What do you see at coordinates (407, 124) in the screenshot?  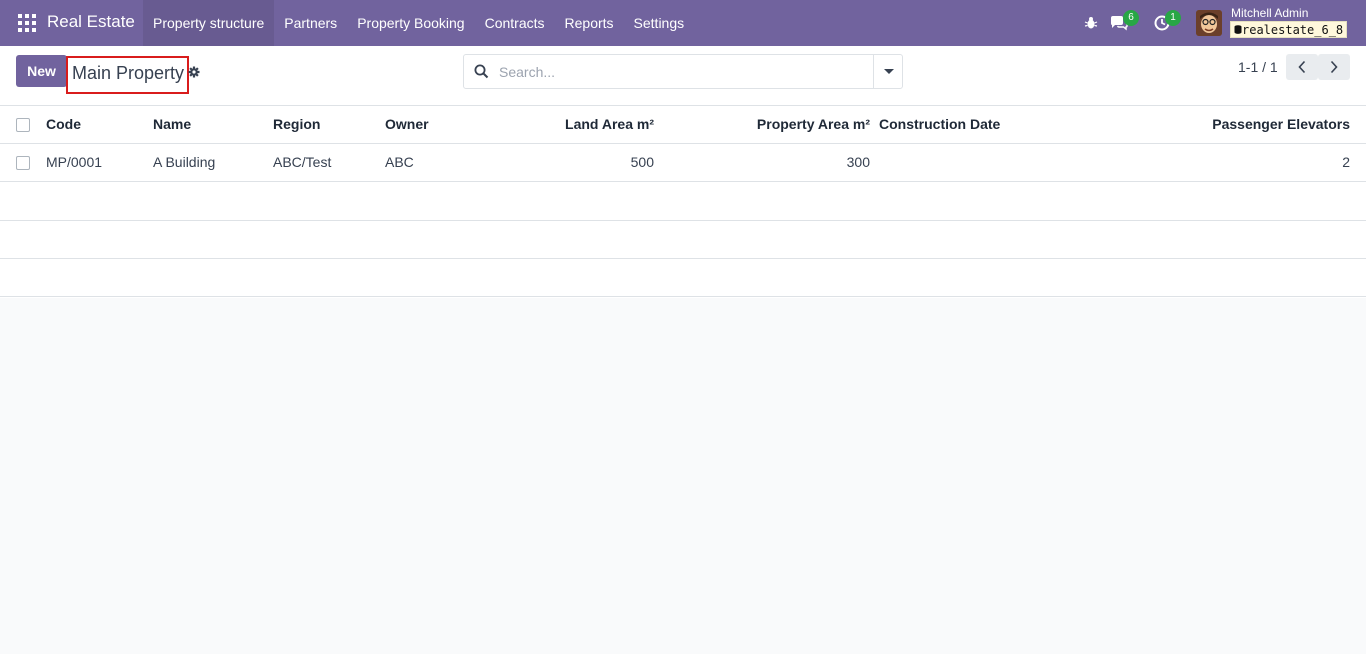 I see `column-header-owner: Owner` at bounding box center [407, 124].